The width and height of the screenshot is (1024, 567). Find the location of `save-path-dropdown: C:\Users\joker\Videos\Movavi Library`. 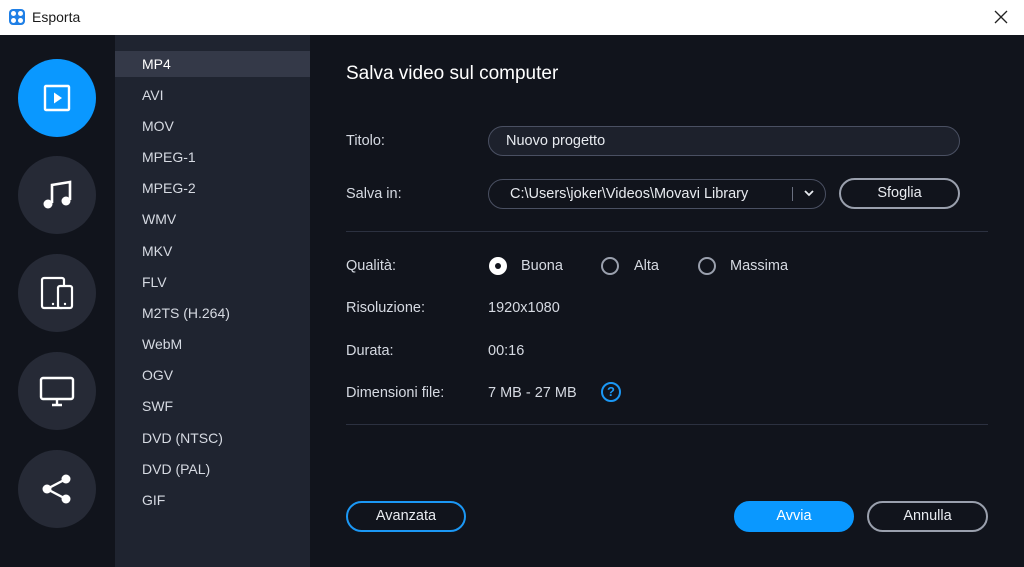

save-path-dropdown: C:\Users\joker\Videos\Movavi Library is located at coordinates (657, 194).